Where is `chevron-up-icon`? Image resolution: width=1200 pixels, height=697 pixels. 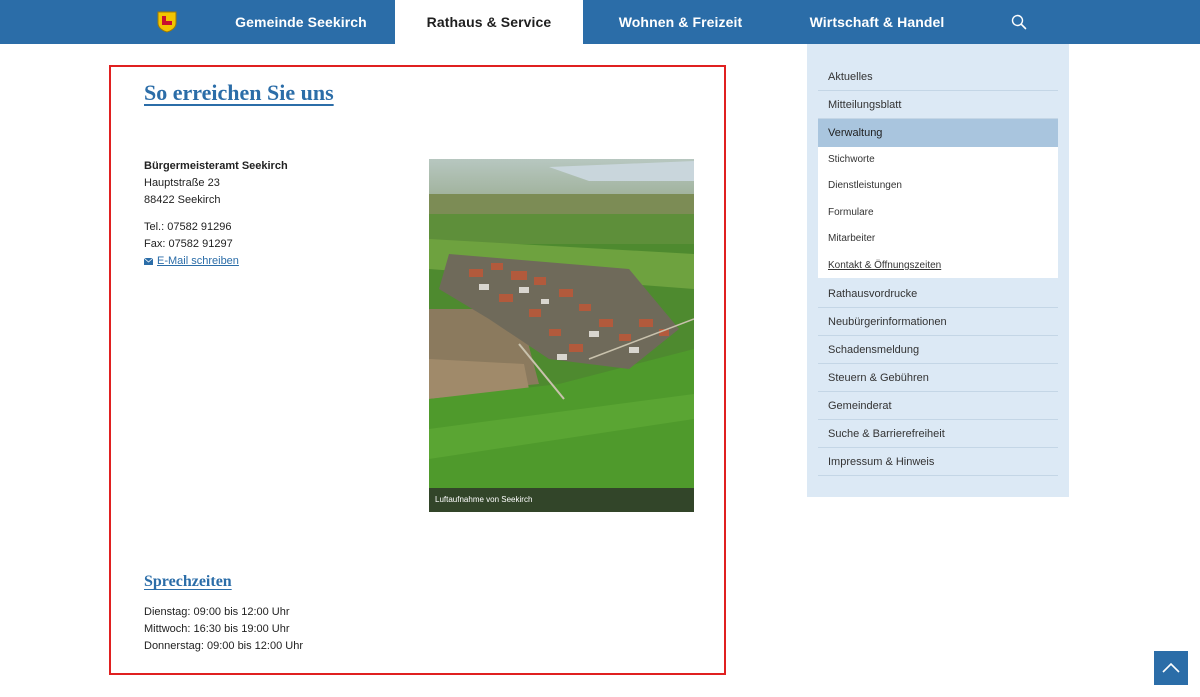
chevron-up-icon is located at coordinates (1171, 667).